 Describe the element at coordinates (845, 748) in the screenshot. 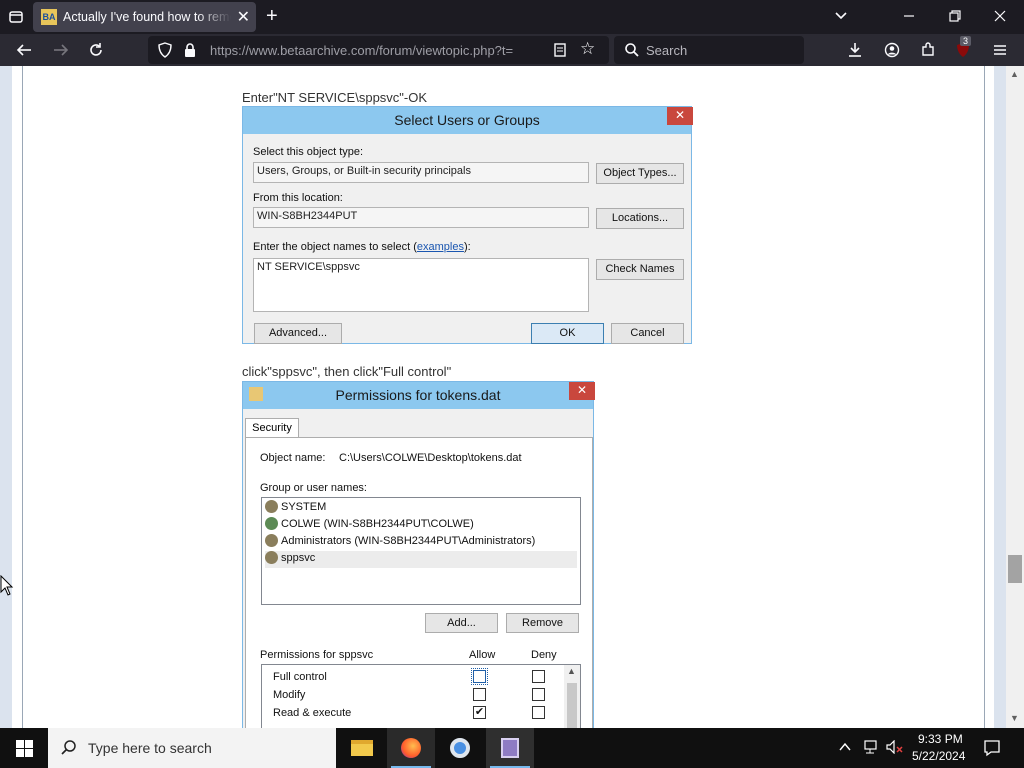

I see `tray-chevron-up-icon` at that location.